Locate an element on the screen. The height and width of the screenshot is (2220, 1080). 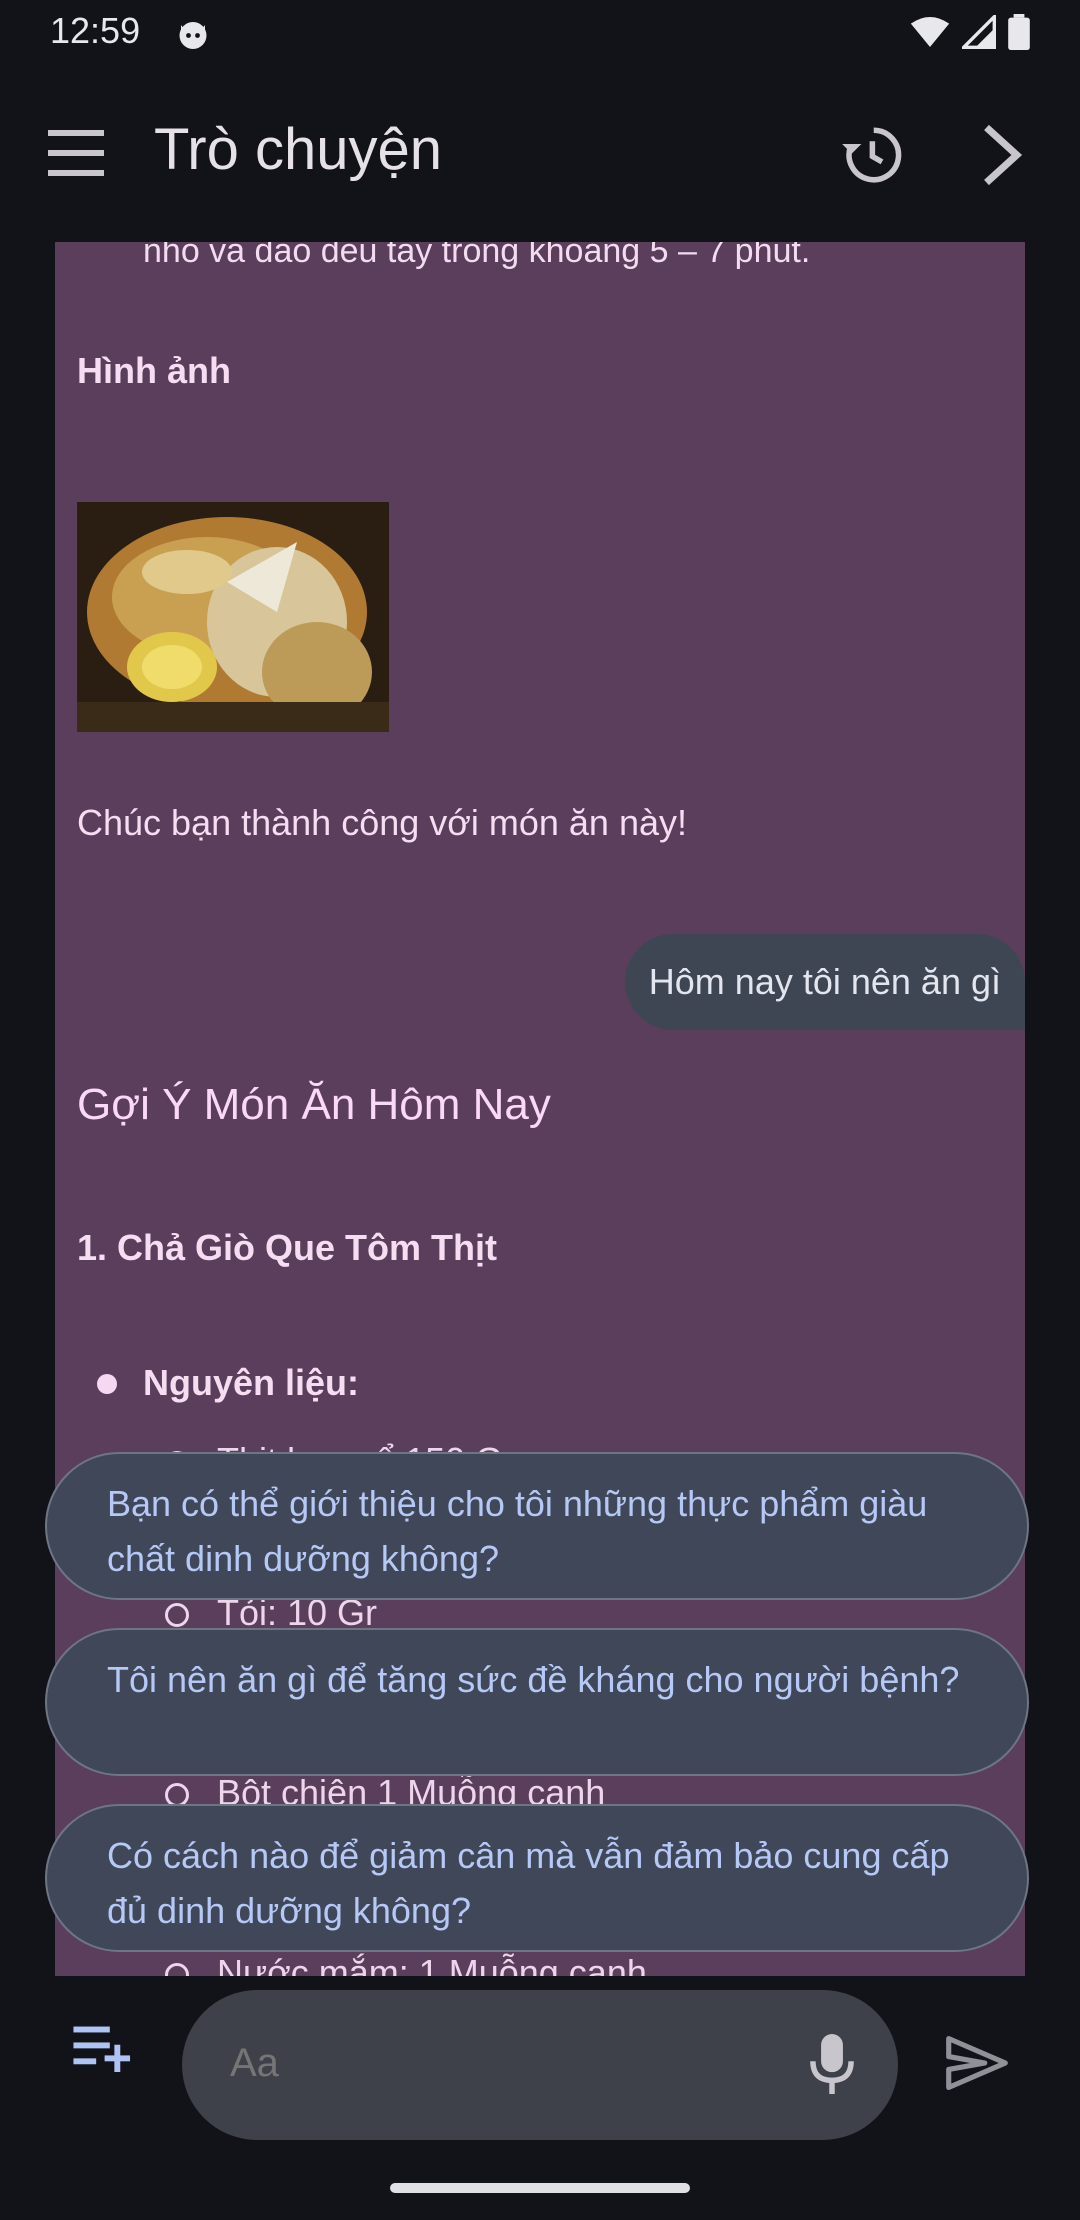
mic-icon is located at coordinates (832, 2064).